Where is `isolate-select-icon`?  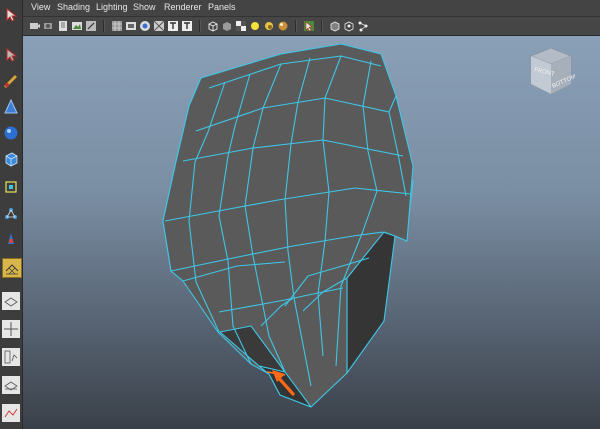 isolate-select-icon is located at coordinates (309, 26).